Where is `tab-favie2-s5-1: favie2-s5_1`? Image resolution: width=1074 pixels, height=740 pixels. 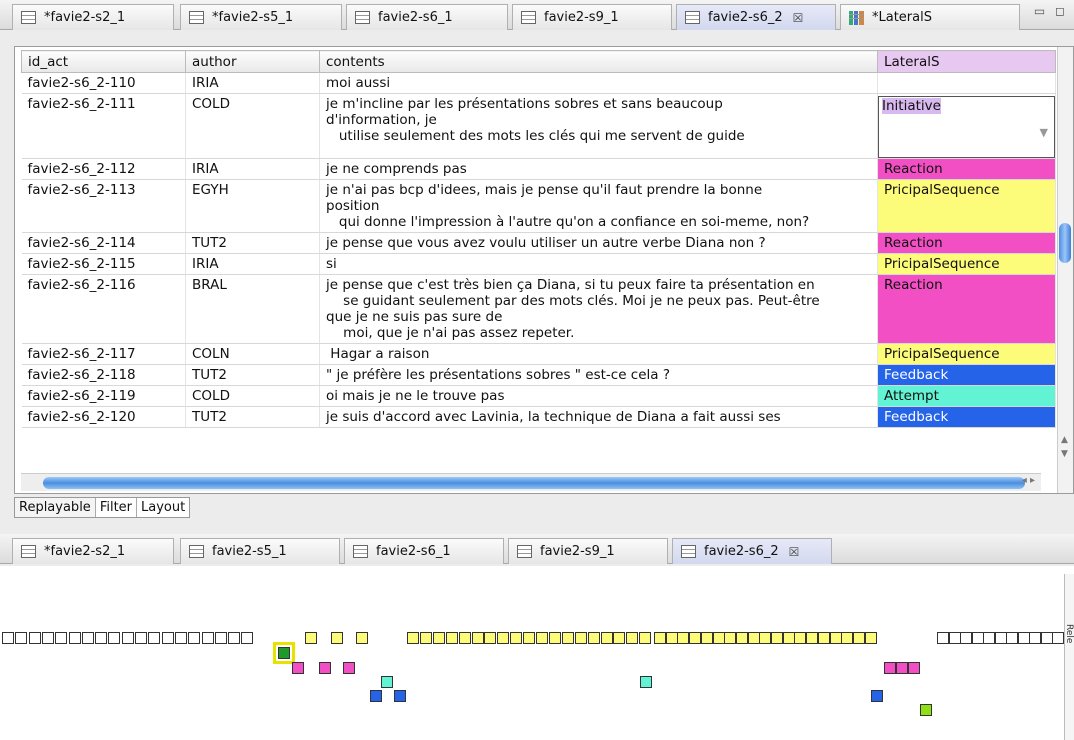
tab-favie2-s5-1: favie2-s5_1 is located at coordinates (260, 551).